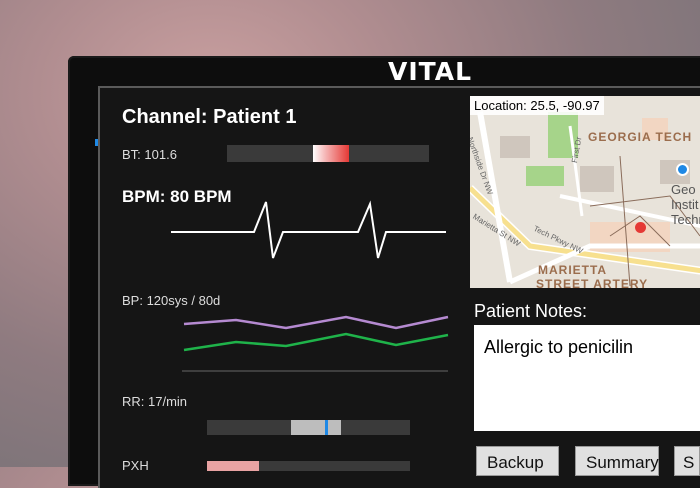  I want to click on patient-notes-field: Allergic to penicilin, so click(587, 378).